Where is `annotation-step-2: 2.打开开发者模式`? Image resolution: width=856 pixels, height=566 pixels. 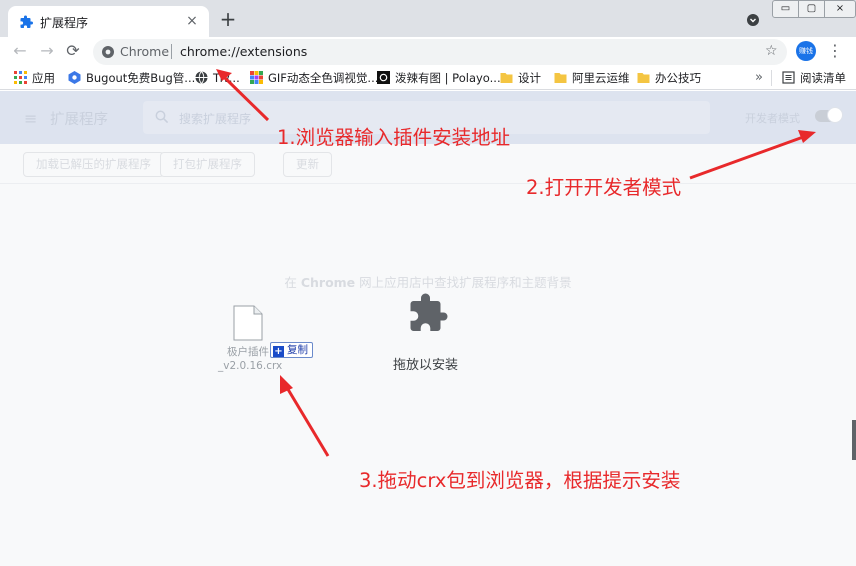 annotation-step-2: 2.打开开发者模式 is located at coordinates (604, 187).